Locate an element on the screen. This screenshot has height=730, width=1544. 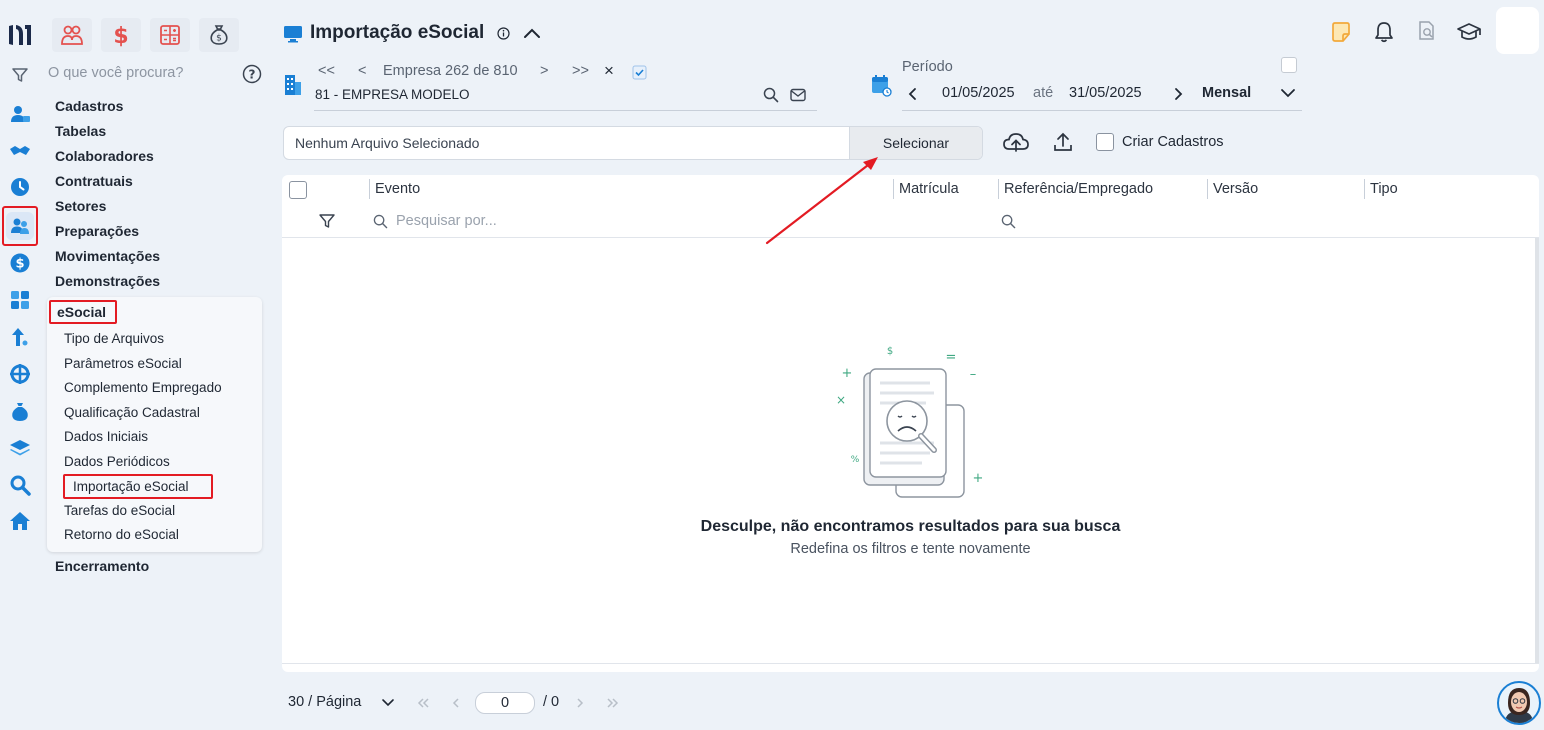
menu-demonstracoes: Demonstrações is located at coordinates (107, 281).